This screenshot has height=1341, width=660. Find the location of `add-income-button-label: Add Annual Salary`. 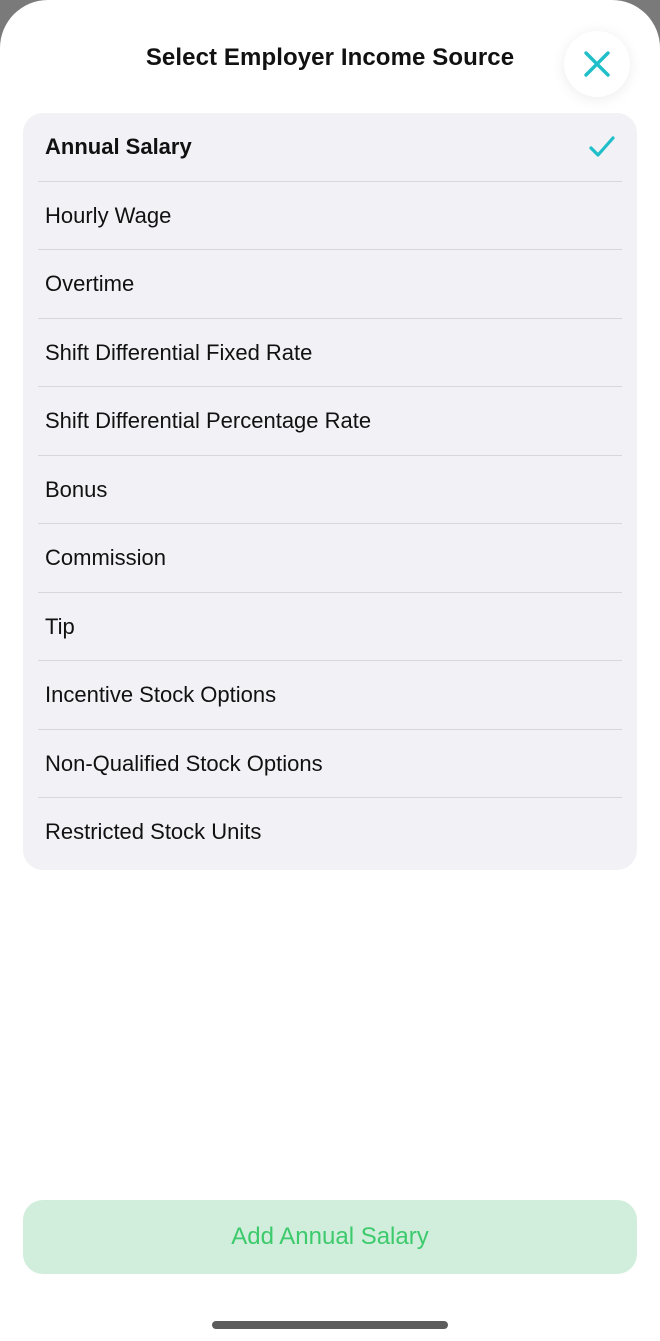

add-income-button-label: Add Annual Salary is located at coordinates (330, 1236).